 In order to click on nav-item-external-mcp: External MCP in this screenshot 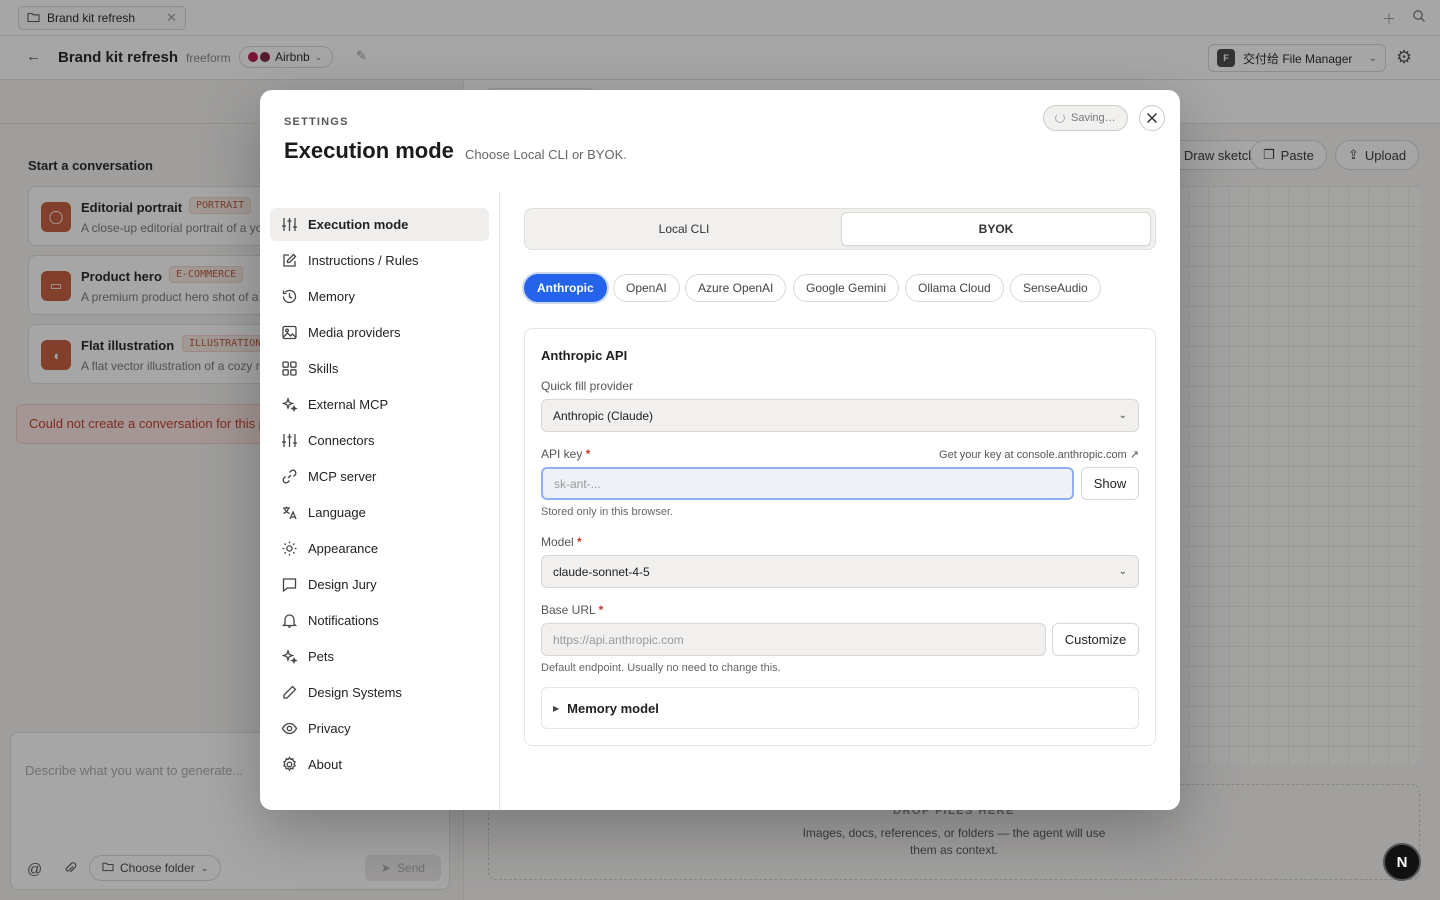, I will do `click(379, 404)`.